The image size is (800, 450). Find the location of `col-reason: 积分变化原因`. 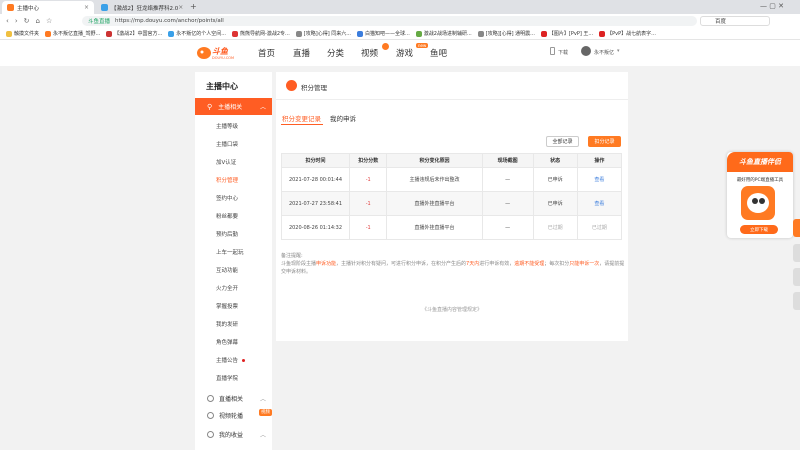

col-reason: 积分变化原因 is located at coordinates (434, 160).